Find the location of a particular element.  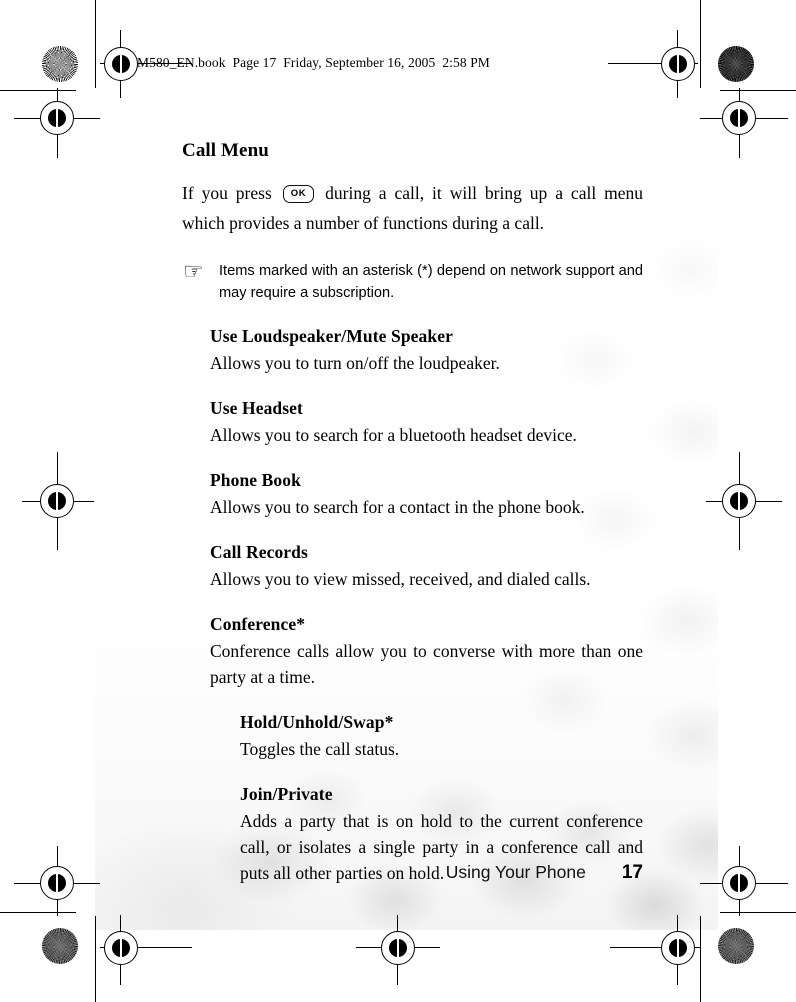

intro-text-before-key: If you press is located at coordinates (227, 193).